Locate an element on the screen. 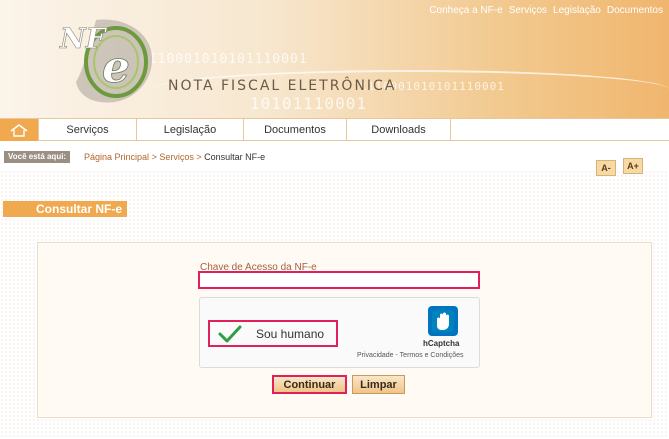 The image size is (669, 439). nfe-logo: NF e is located at coordinates (106, 61).